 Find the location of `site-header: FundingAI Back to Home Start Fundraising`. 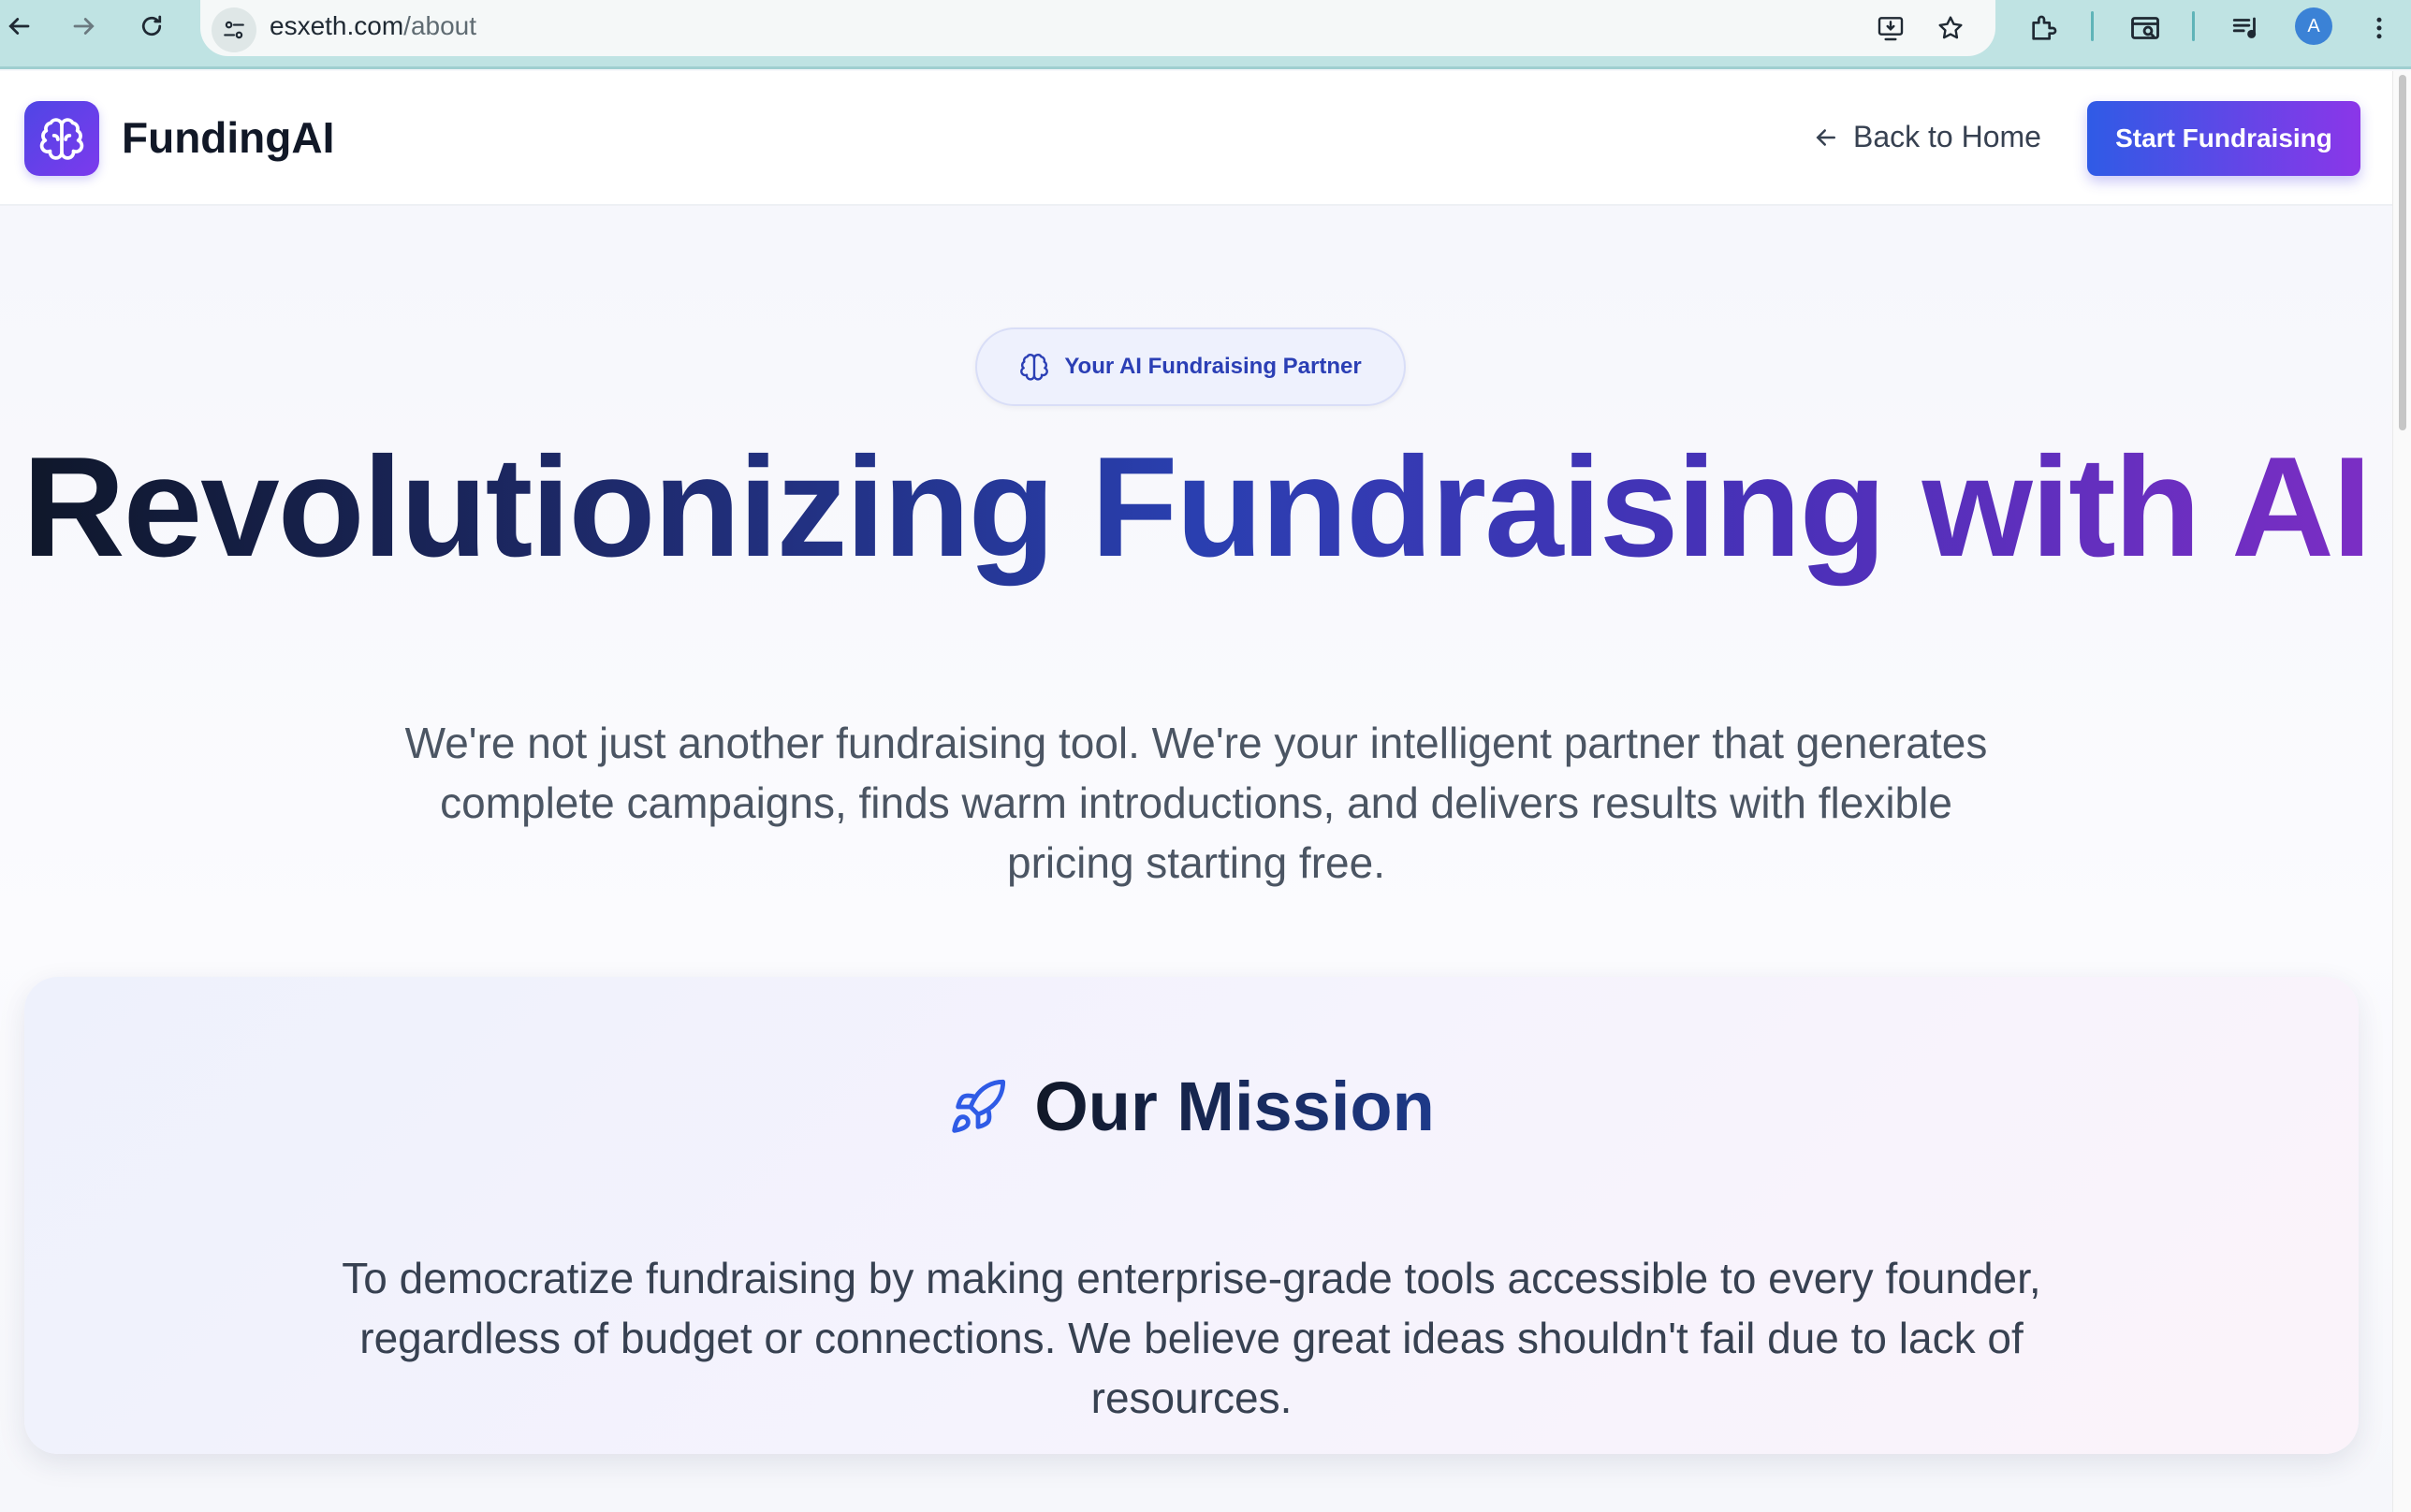

site-header: FundingAI Back to Home Start Fundraising is located at coordinates (1196, 139).